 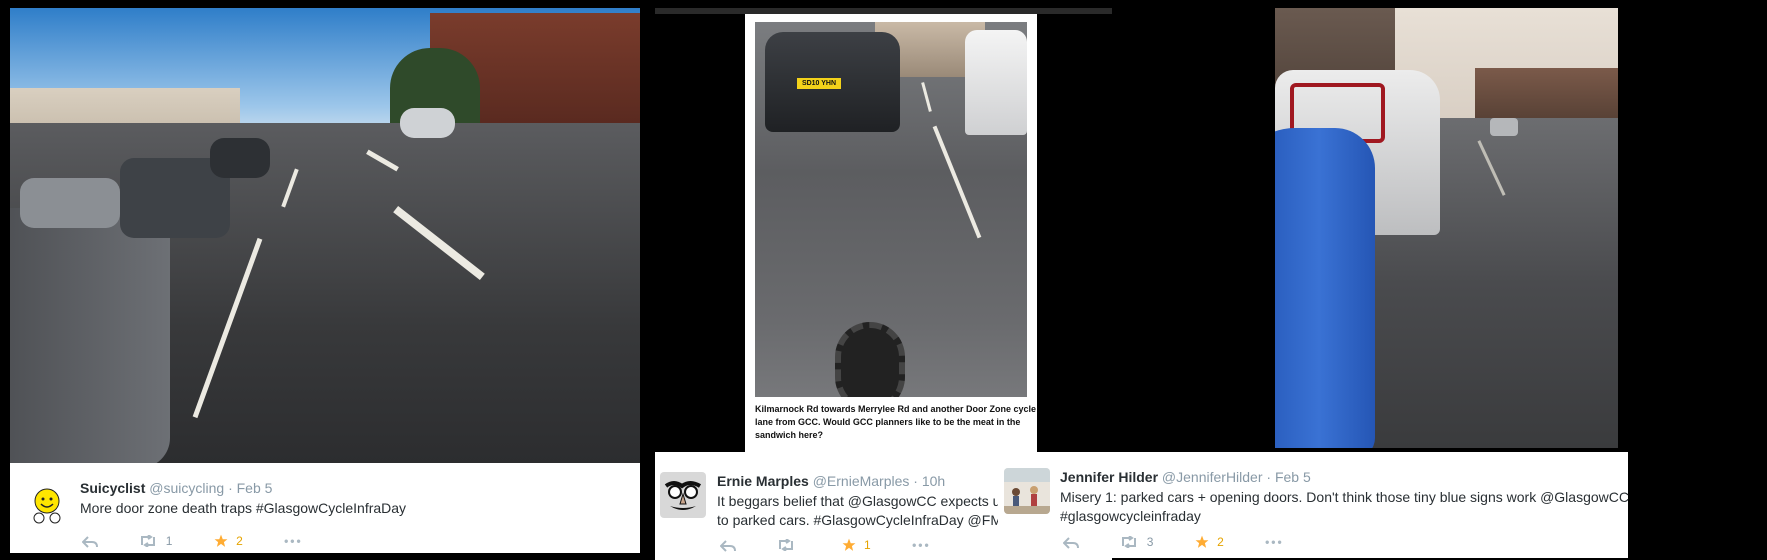 I want to click on groucho-glasses-icon, so click(x=683, y=495).